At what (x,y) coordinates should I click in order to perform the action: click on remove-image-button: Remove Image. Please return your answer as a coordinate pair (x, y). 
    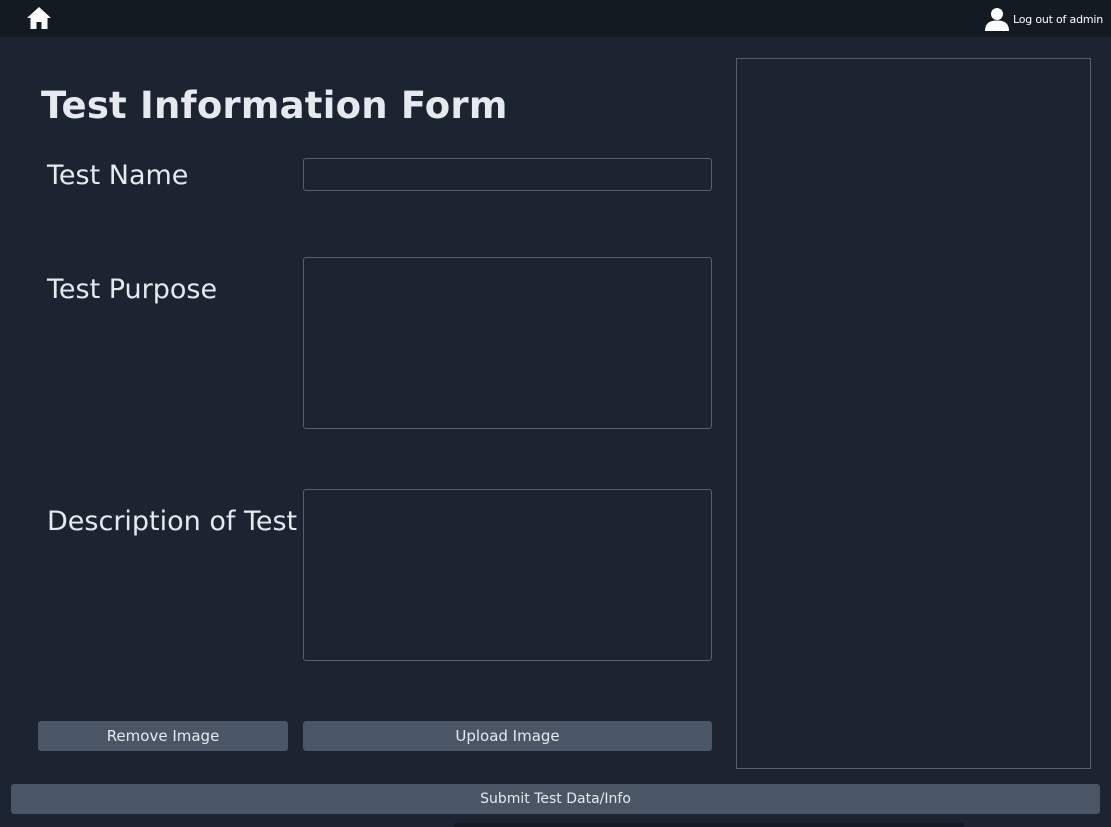
    Looking at the image, I should click on (163, 736).